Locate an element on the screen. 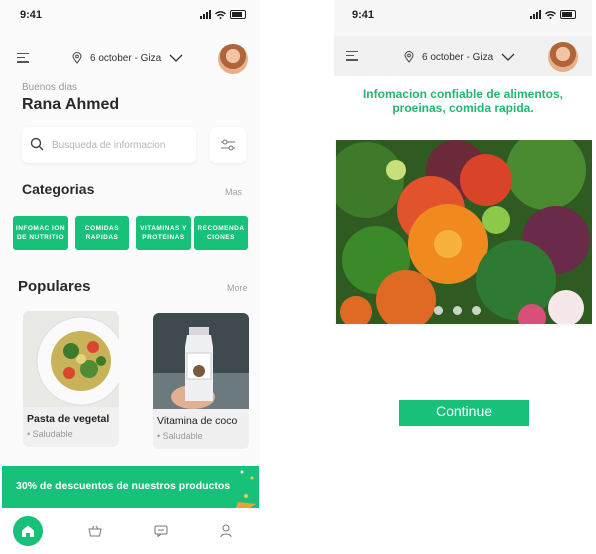 This screenshot has height=554, width=596. popular-title: Populares is located at coordinates (54, 286).